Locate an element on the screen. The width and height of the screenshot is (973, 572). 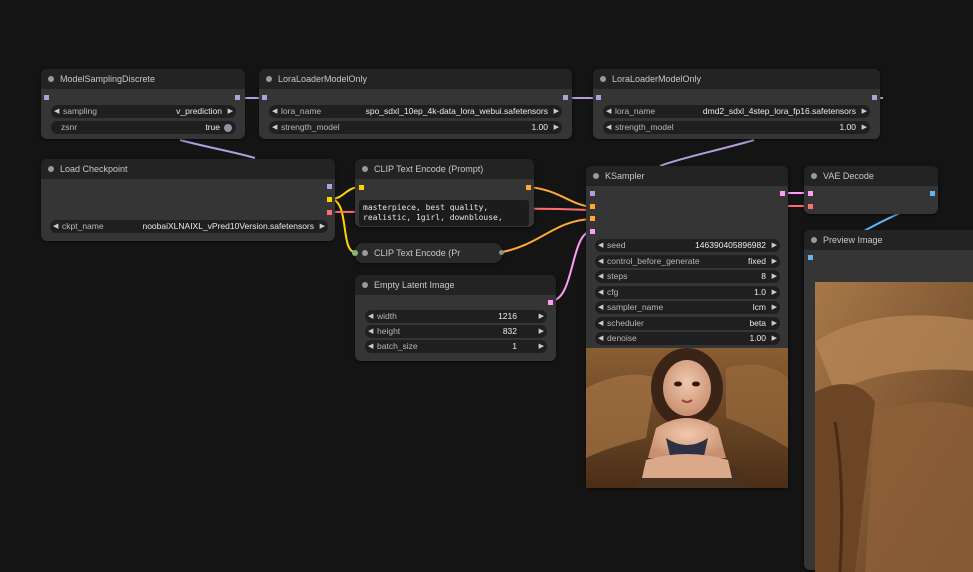
denoise-widget: ◀ denoise 1.00 ▶ is located at coordinates (687, 338).